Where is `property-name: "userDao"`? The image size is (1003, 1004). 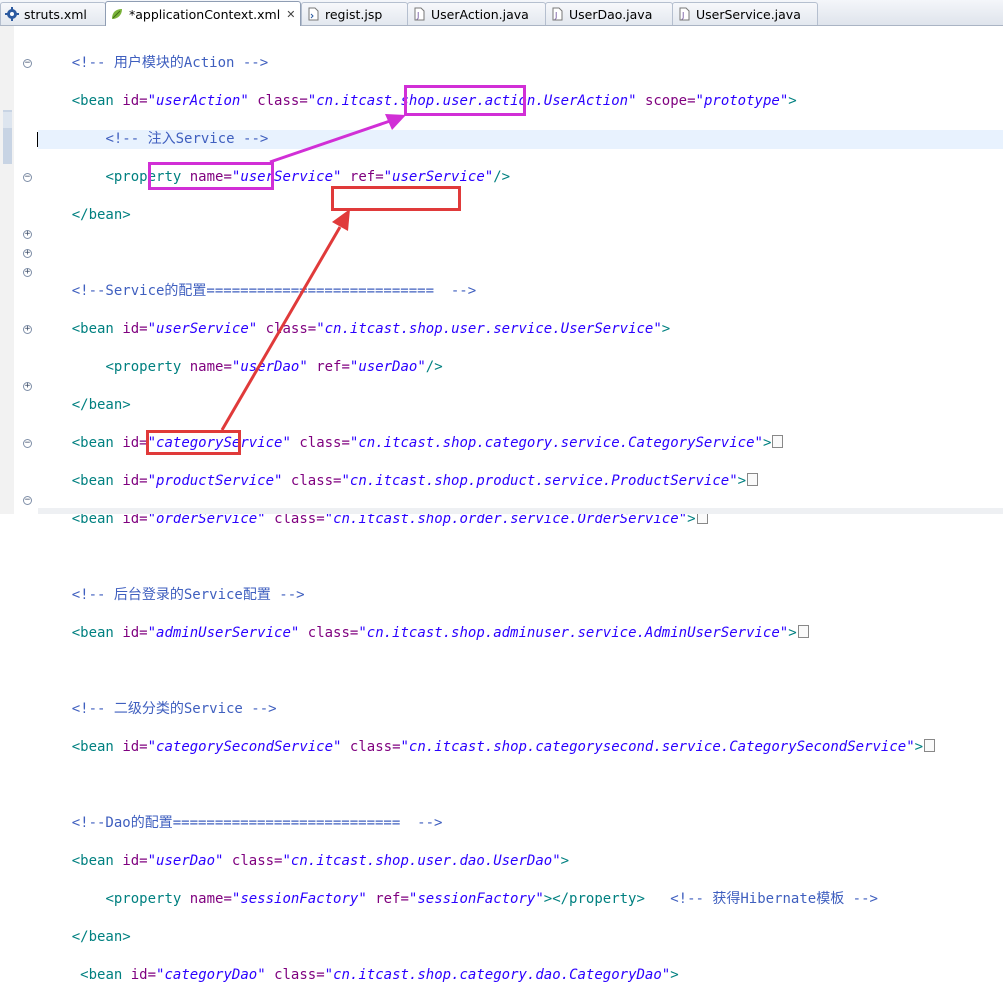
property-name: "userDao" is located at coordinates (269, 367).